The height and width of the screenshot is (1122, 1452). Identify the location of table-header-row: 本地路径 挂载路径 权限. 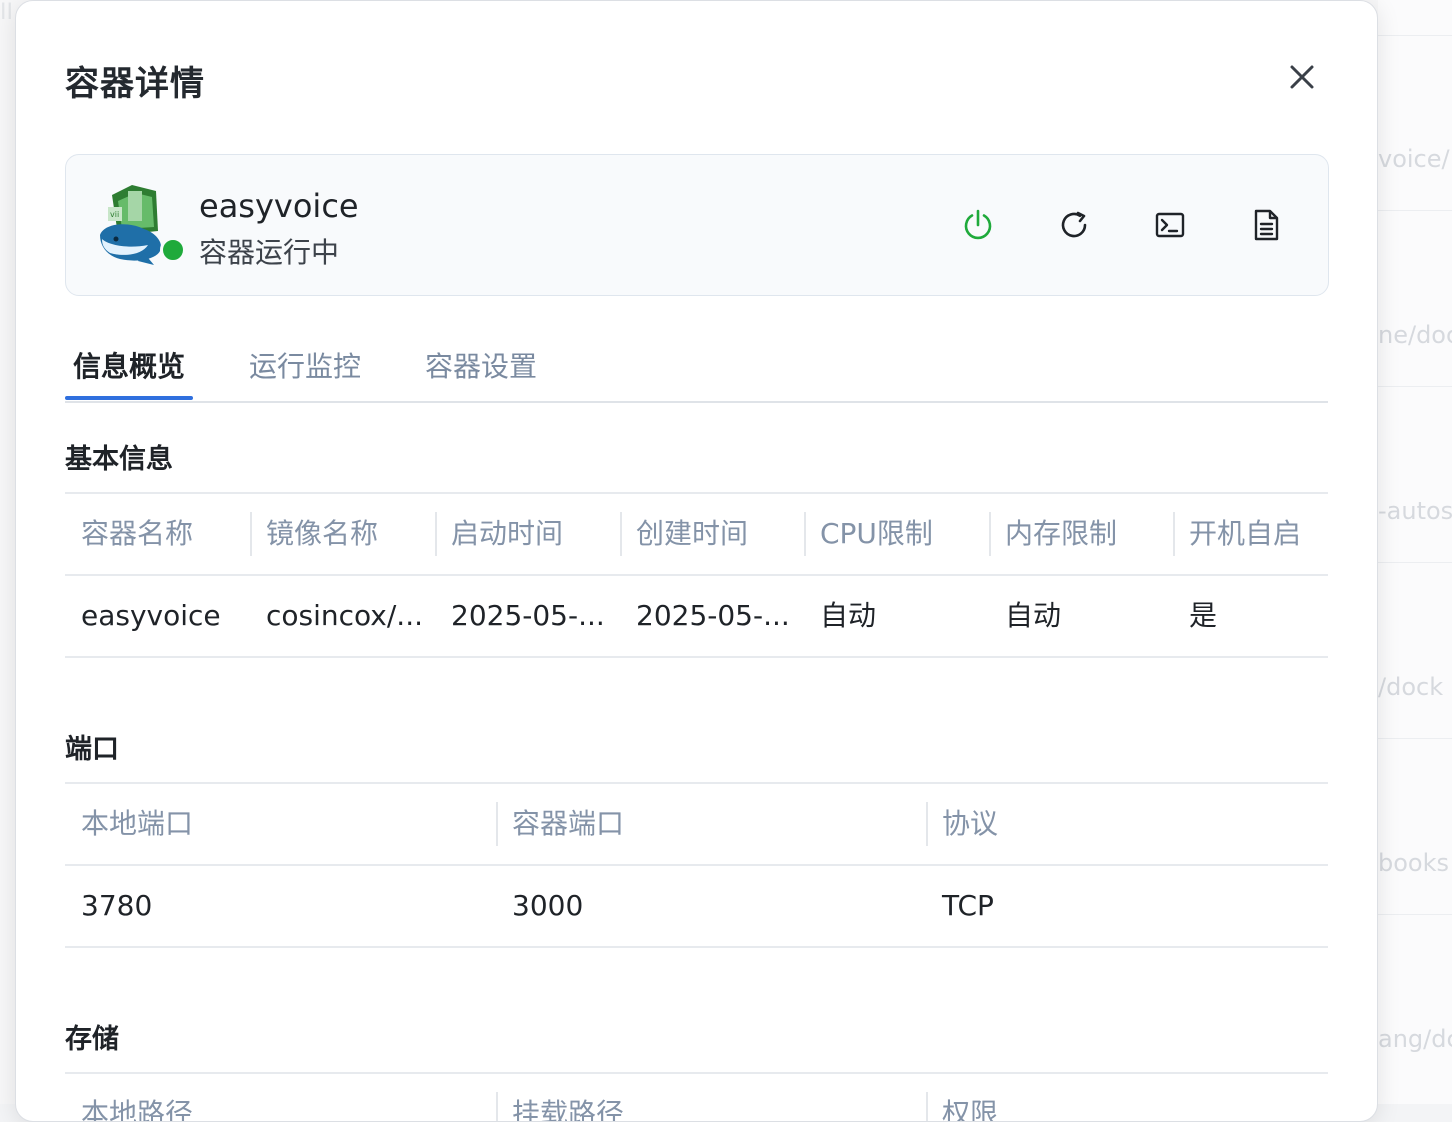
(696, 1098).